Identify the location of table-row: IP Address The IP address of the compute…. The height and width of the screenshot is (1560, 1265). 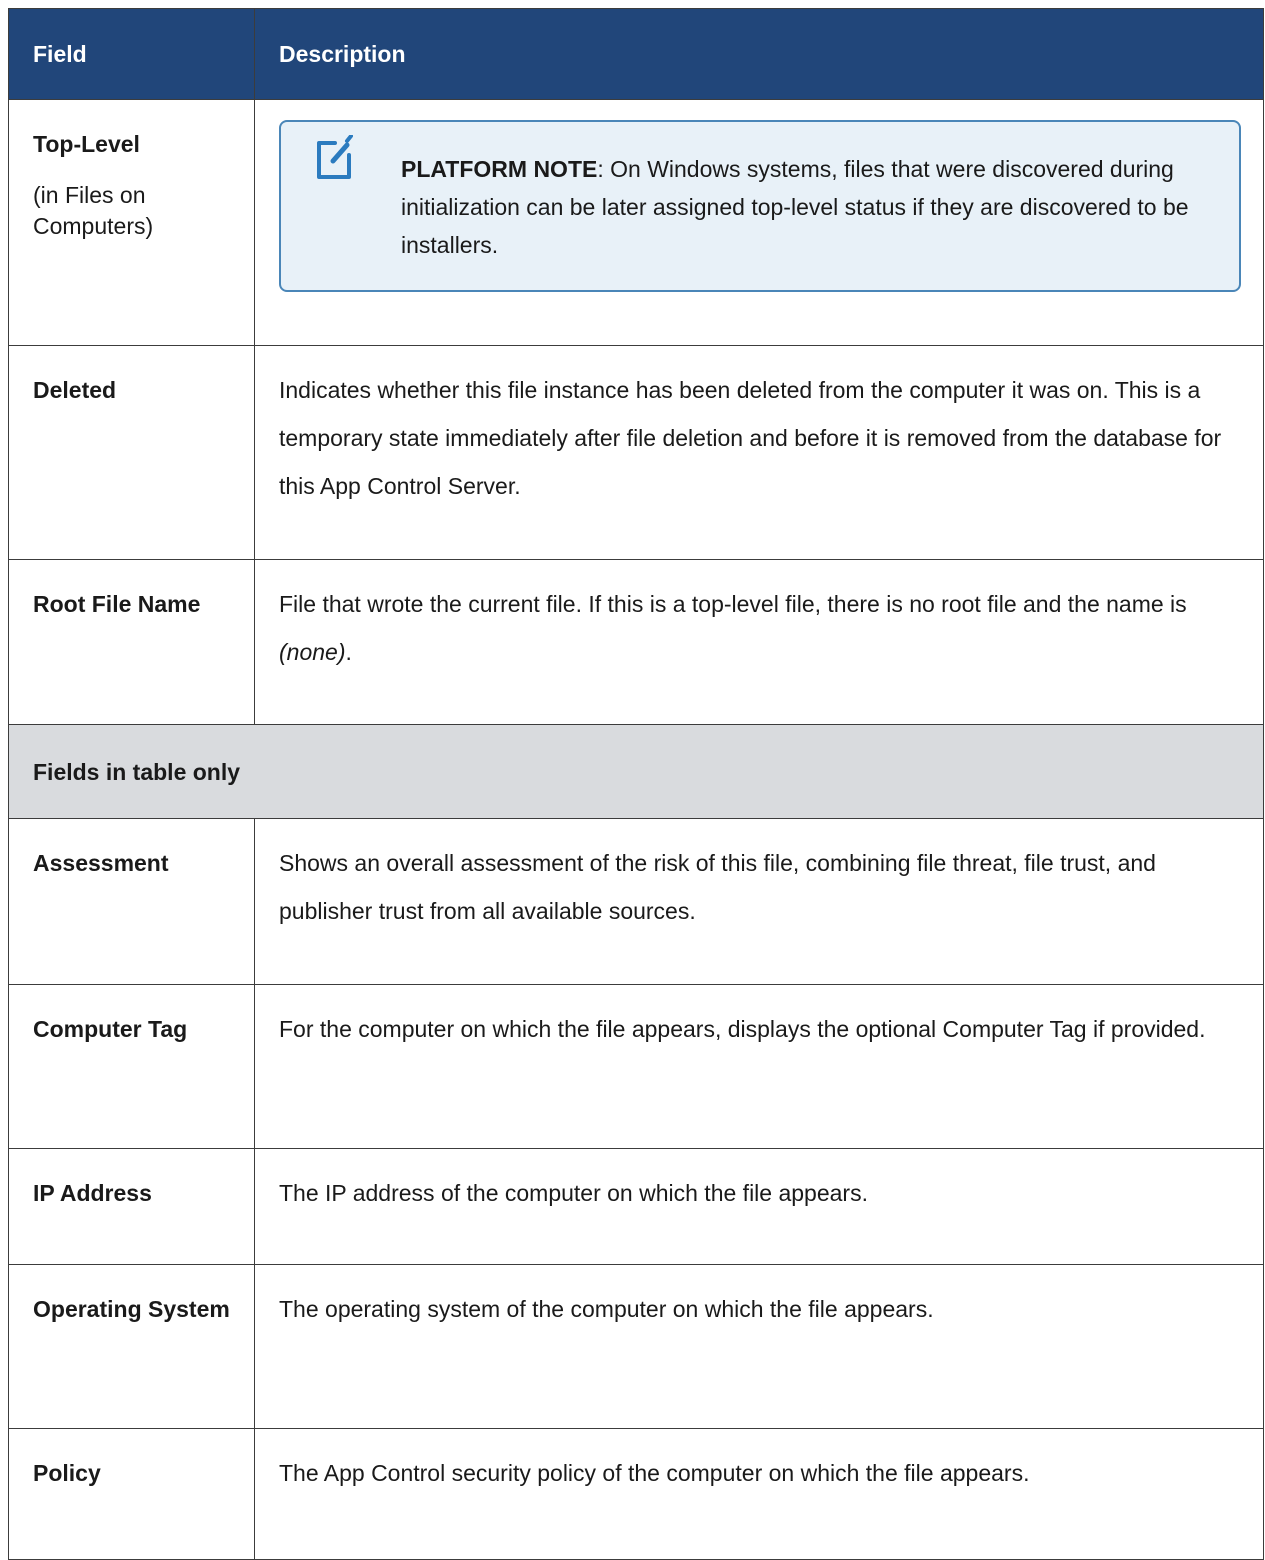
(636, 1206).